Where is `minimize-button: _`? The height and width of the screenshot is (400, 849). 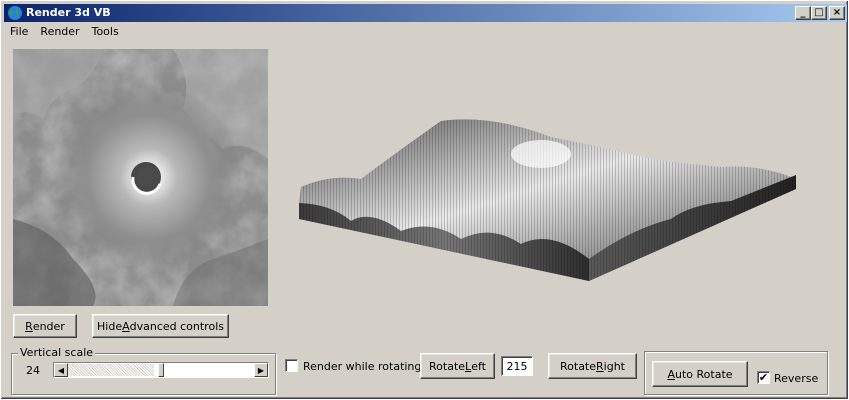 minimize-button: _ is located at coordinates (803, 13).